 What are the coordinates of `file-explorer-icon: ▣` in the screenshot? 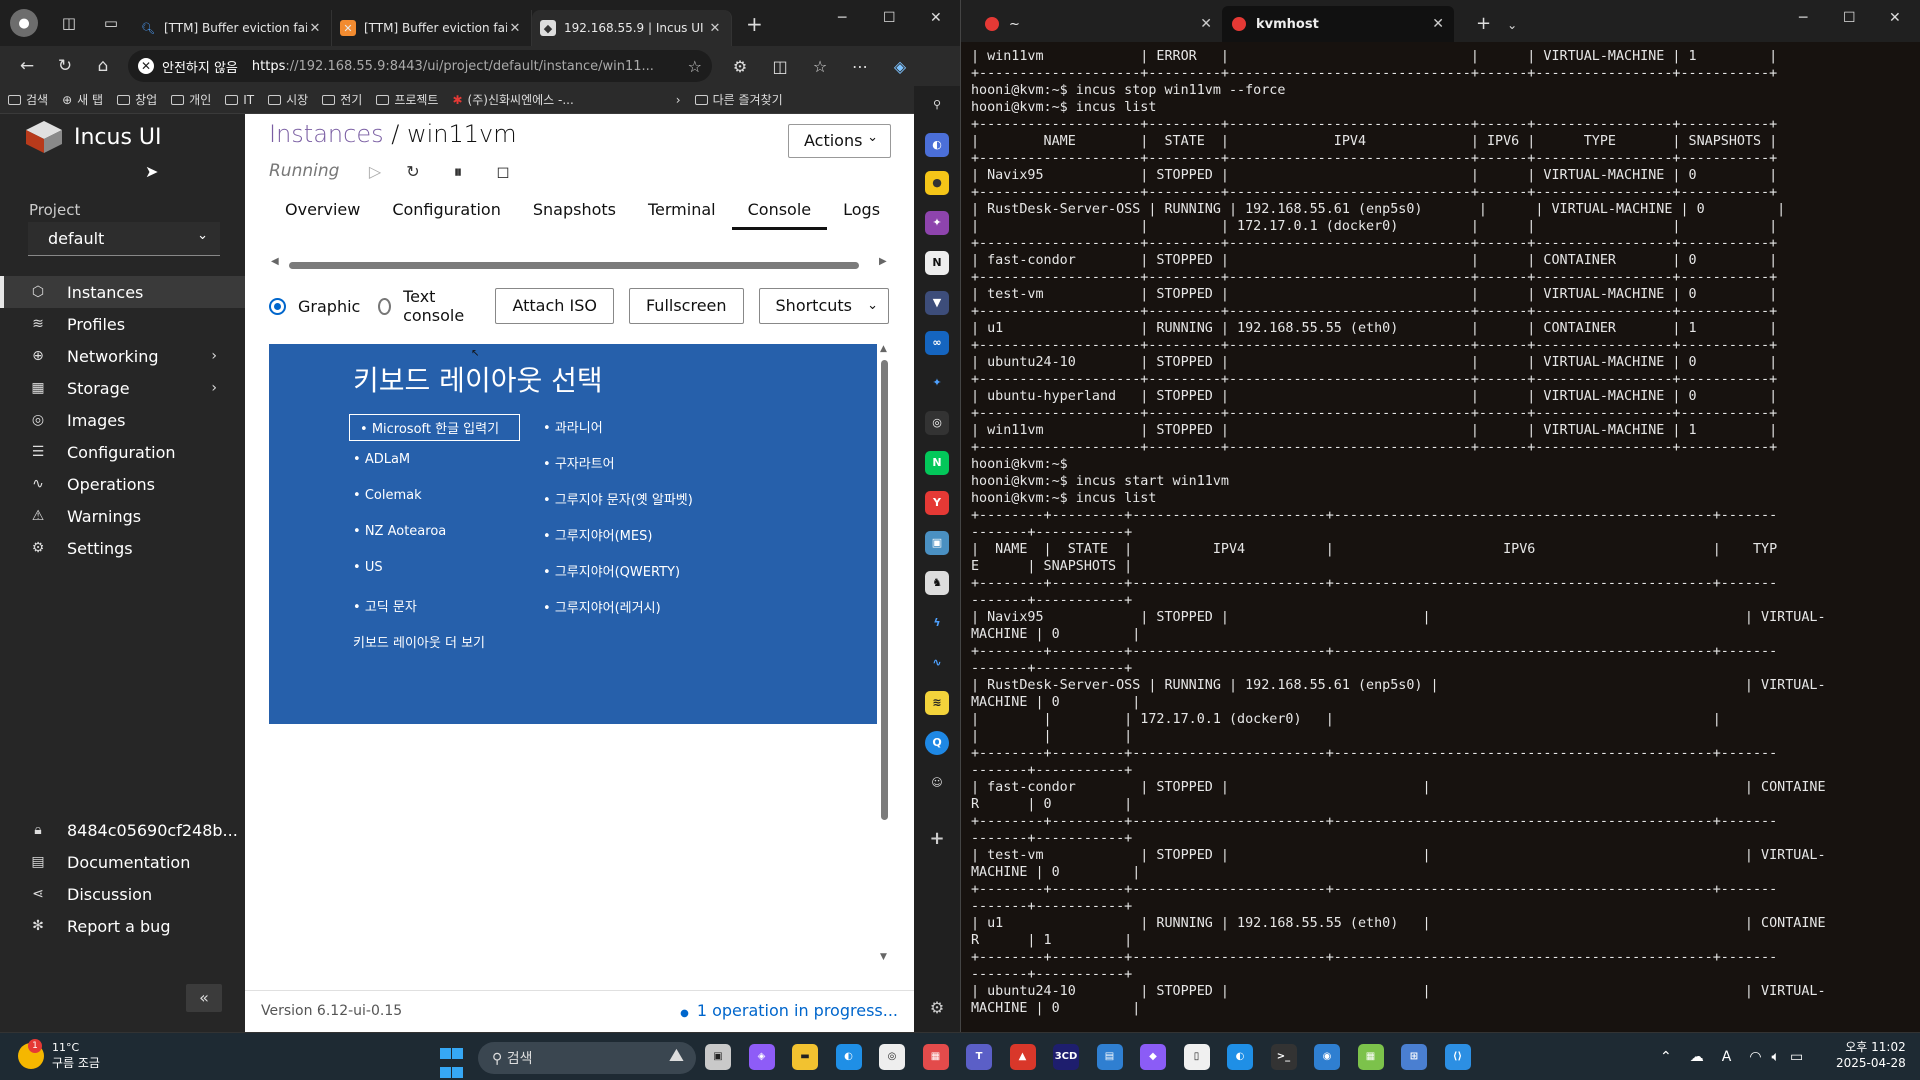 It's located at (718, 1057).